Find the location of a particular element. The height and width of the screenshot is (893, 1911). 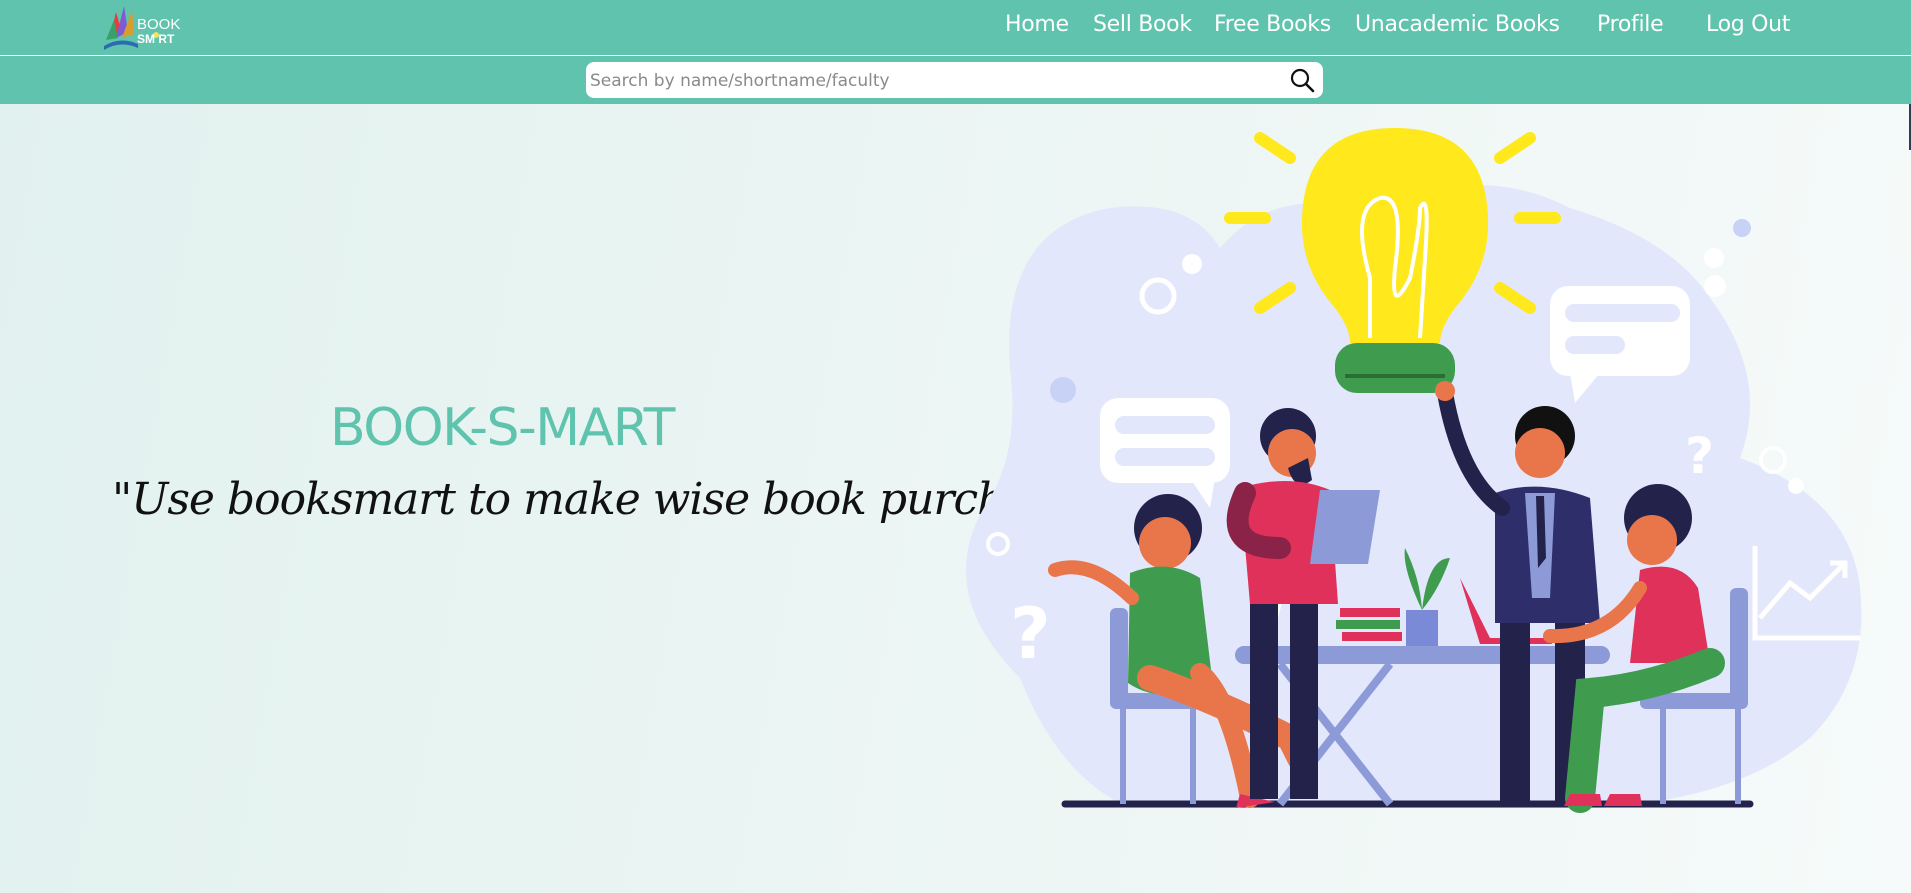

nav-home: Home is located at coordinates (1037, 24).